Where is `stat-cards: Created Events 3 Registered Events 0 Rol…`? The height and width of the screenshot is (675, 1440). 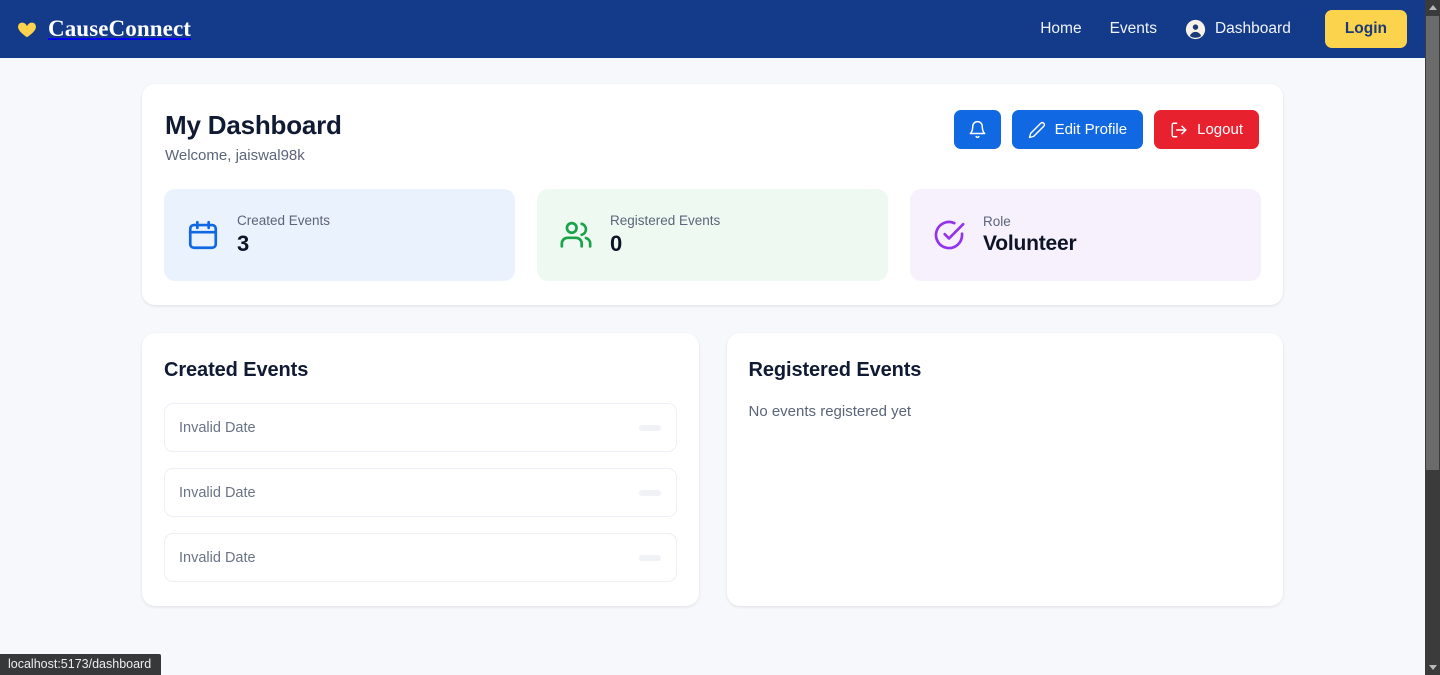
stat-cards: Created Events 3 Registered Events 0 Rol… is located at coordinates (712, 235).